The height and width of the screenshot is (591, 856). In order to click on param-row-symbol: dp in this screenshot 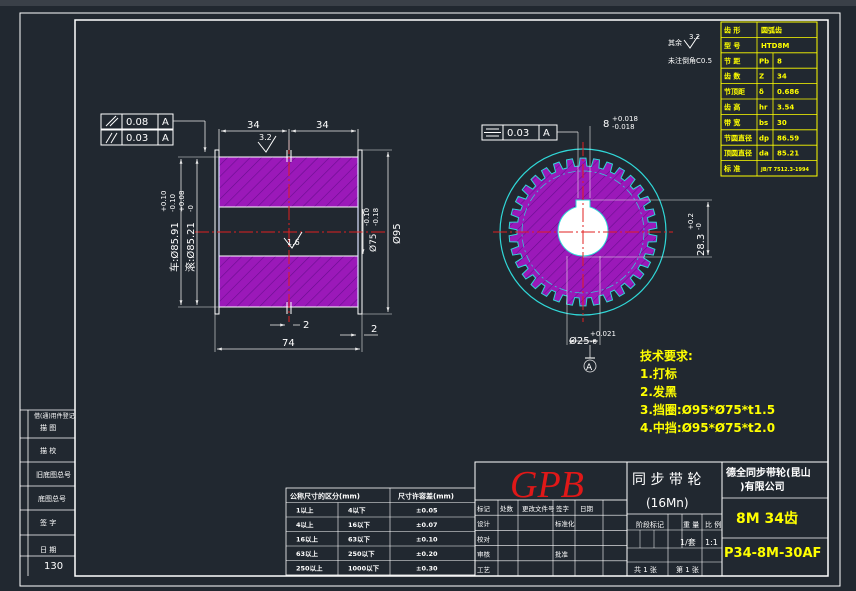, I will do `click(764, 138)`.